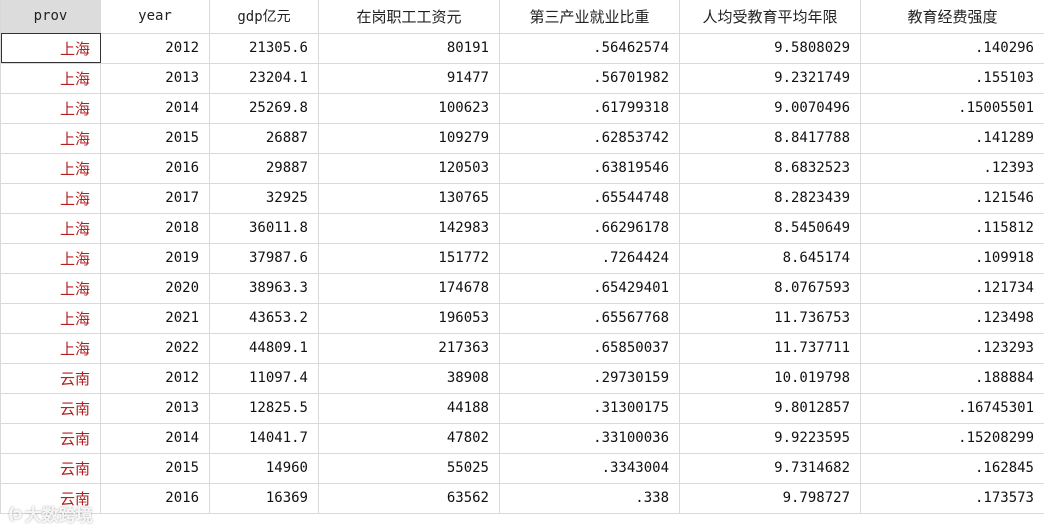 This screenshot has width=1044, height=532. What do you see at coordinates (770, 348) in the screenshot?
I see `cell-edu-years: 11.737711` at bounding box center [770, 348].